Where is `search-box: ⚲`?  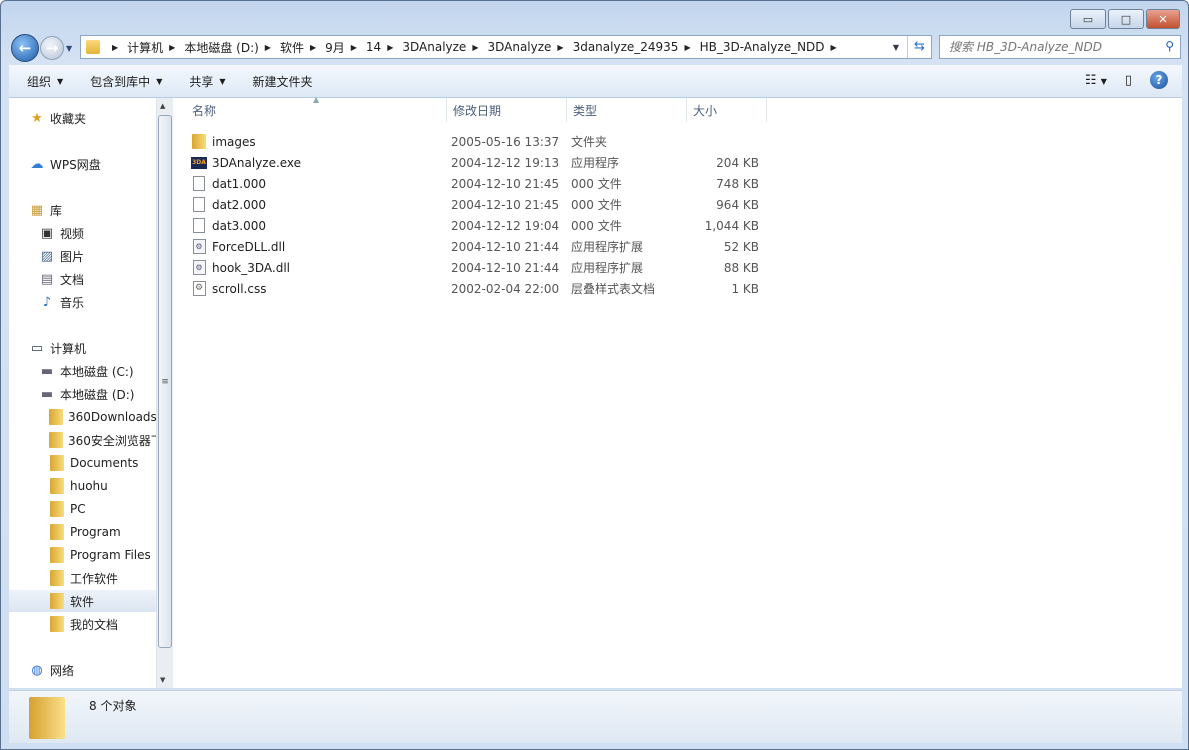
search-box: ⚲ is located at coordinates (1060, 47).